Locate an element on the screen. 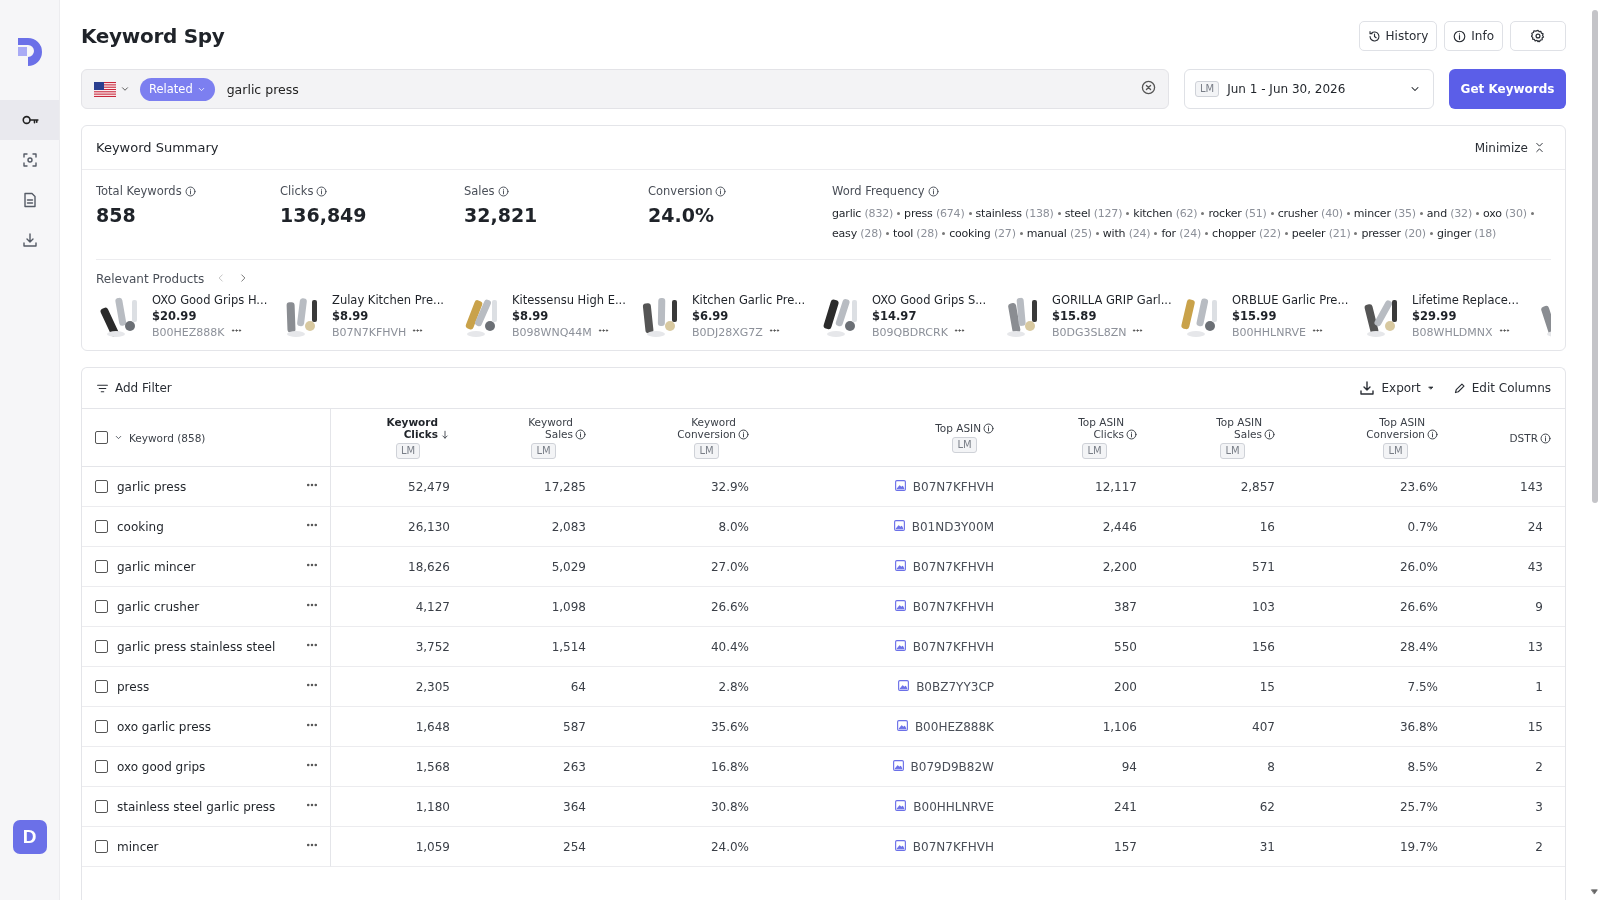  page-title: Keyword Spy is located at coordinates (153, 36).